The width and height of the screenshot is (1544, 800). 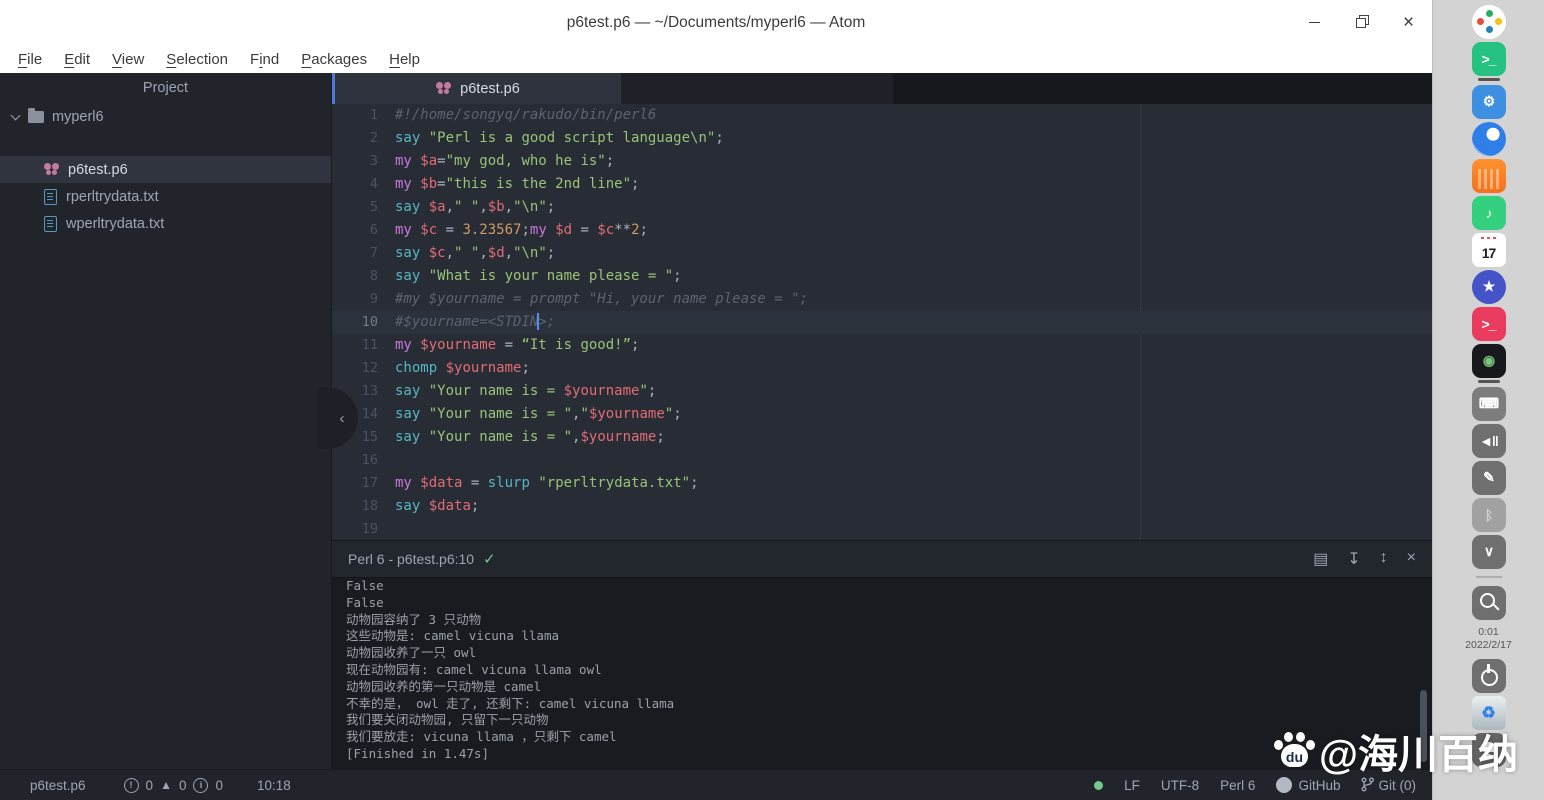 What do you see at coordinates (1488, 286) in the screenshot?
I see `emblem-badge-icon: ★` at bounding box center [1488, 286].